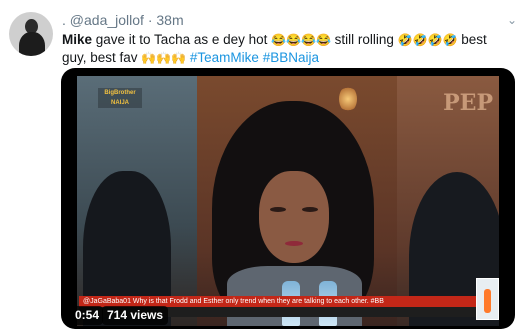 The width and height of the screenshot is (527, 334). I want to click on laughing-emoji: 😂😂😂😂, so click(301, 40).